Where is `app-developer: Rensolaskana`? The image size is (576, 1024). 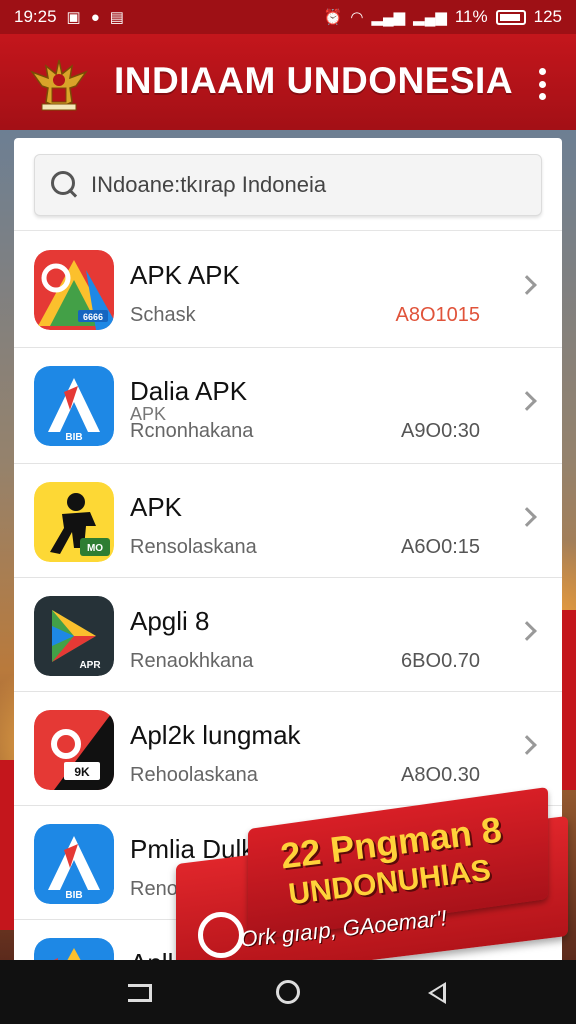
app-developer: Rensolaskana is located at coordinates (193, 547).